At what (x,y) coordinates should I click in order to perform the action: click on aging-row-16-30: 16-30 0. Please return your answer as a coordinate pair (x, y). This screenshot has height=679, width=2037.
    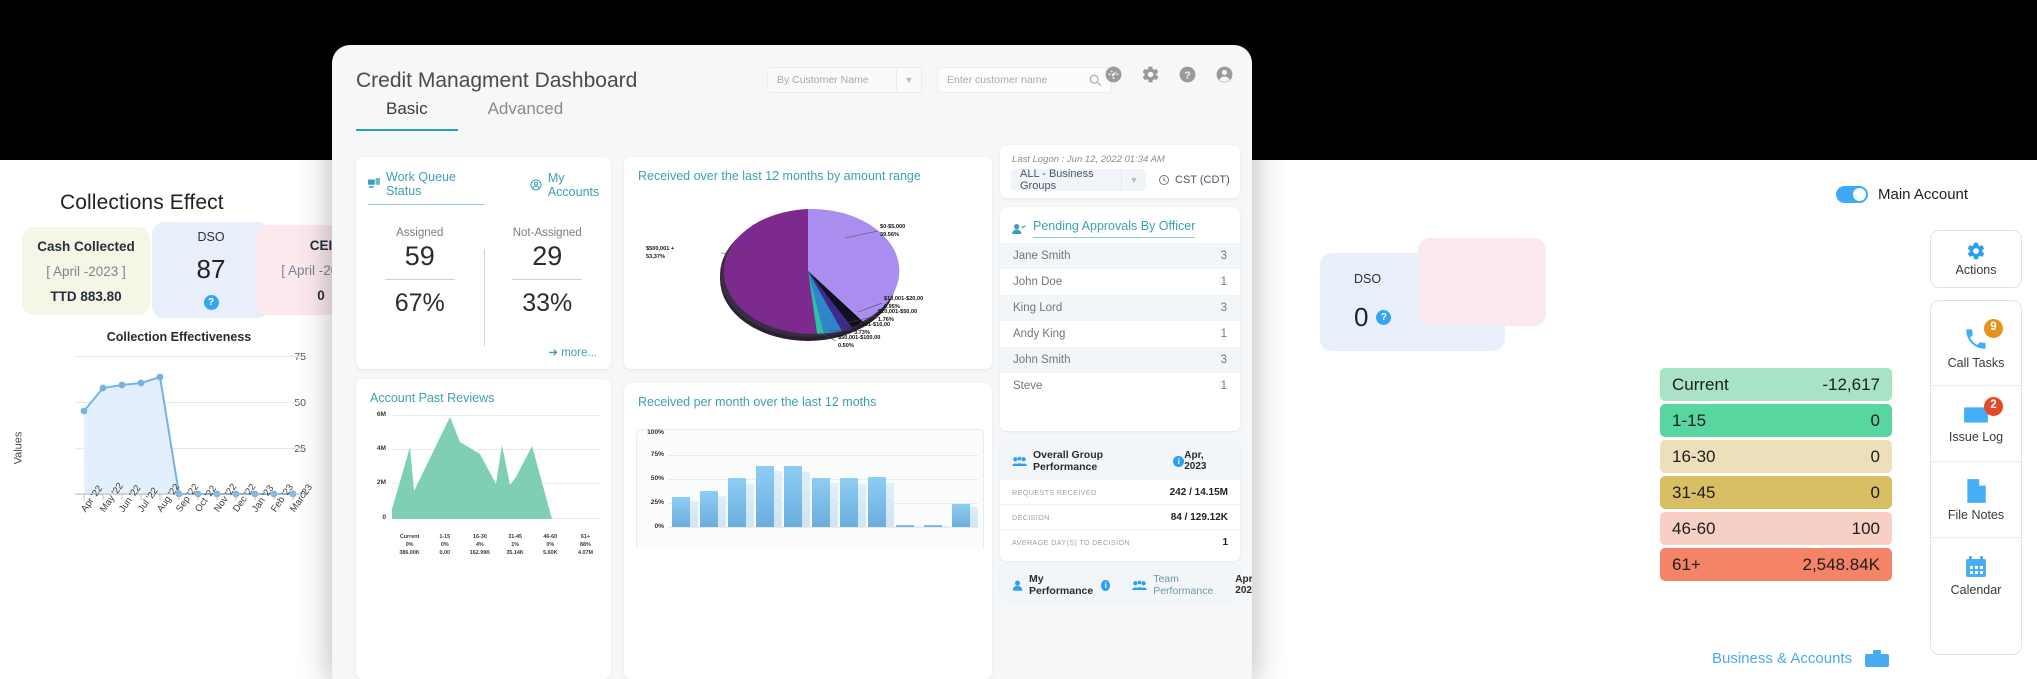
    Looking at the image, I should click on (1776, 456).